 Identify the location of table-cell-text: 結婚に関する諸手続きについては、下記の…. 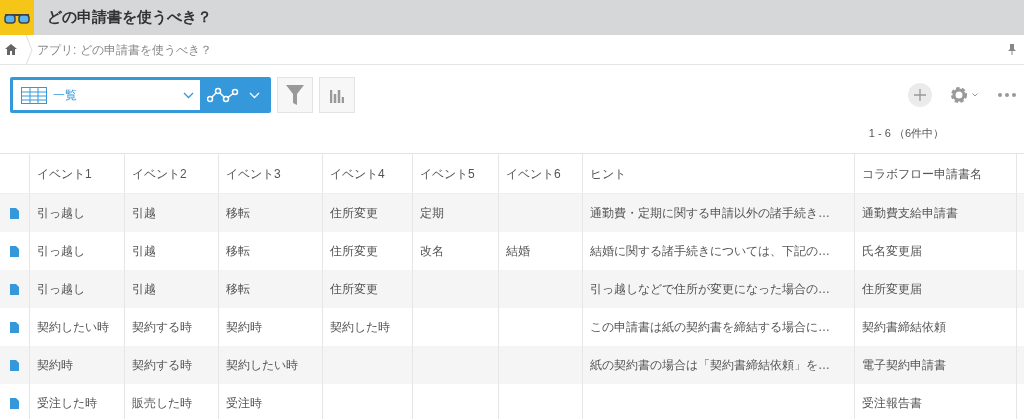
(710, 251).